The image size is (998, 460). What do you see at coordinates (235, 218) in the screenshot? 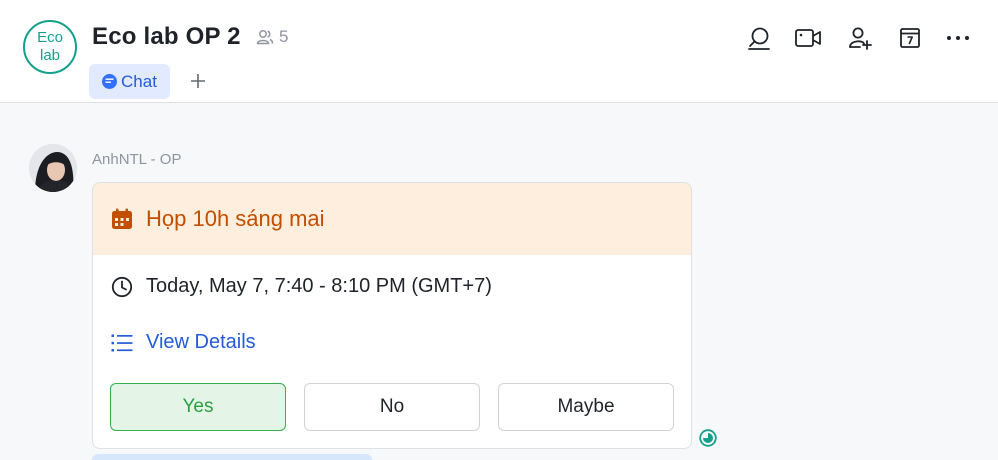
I see `event-title: Họp 10h sáng mai` at bounding box center [235, 218].